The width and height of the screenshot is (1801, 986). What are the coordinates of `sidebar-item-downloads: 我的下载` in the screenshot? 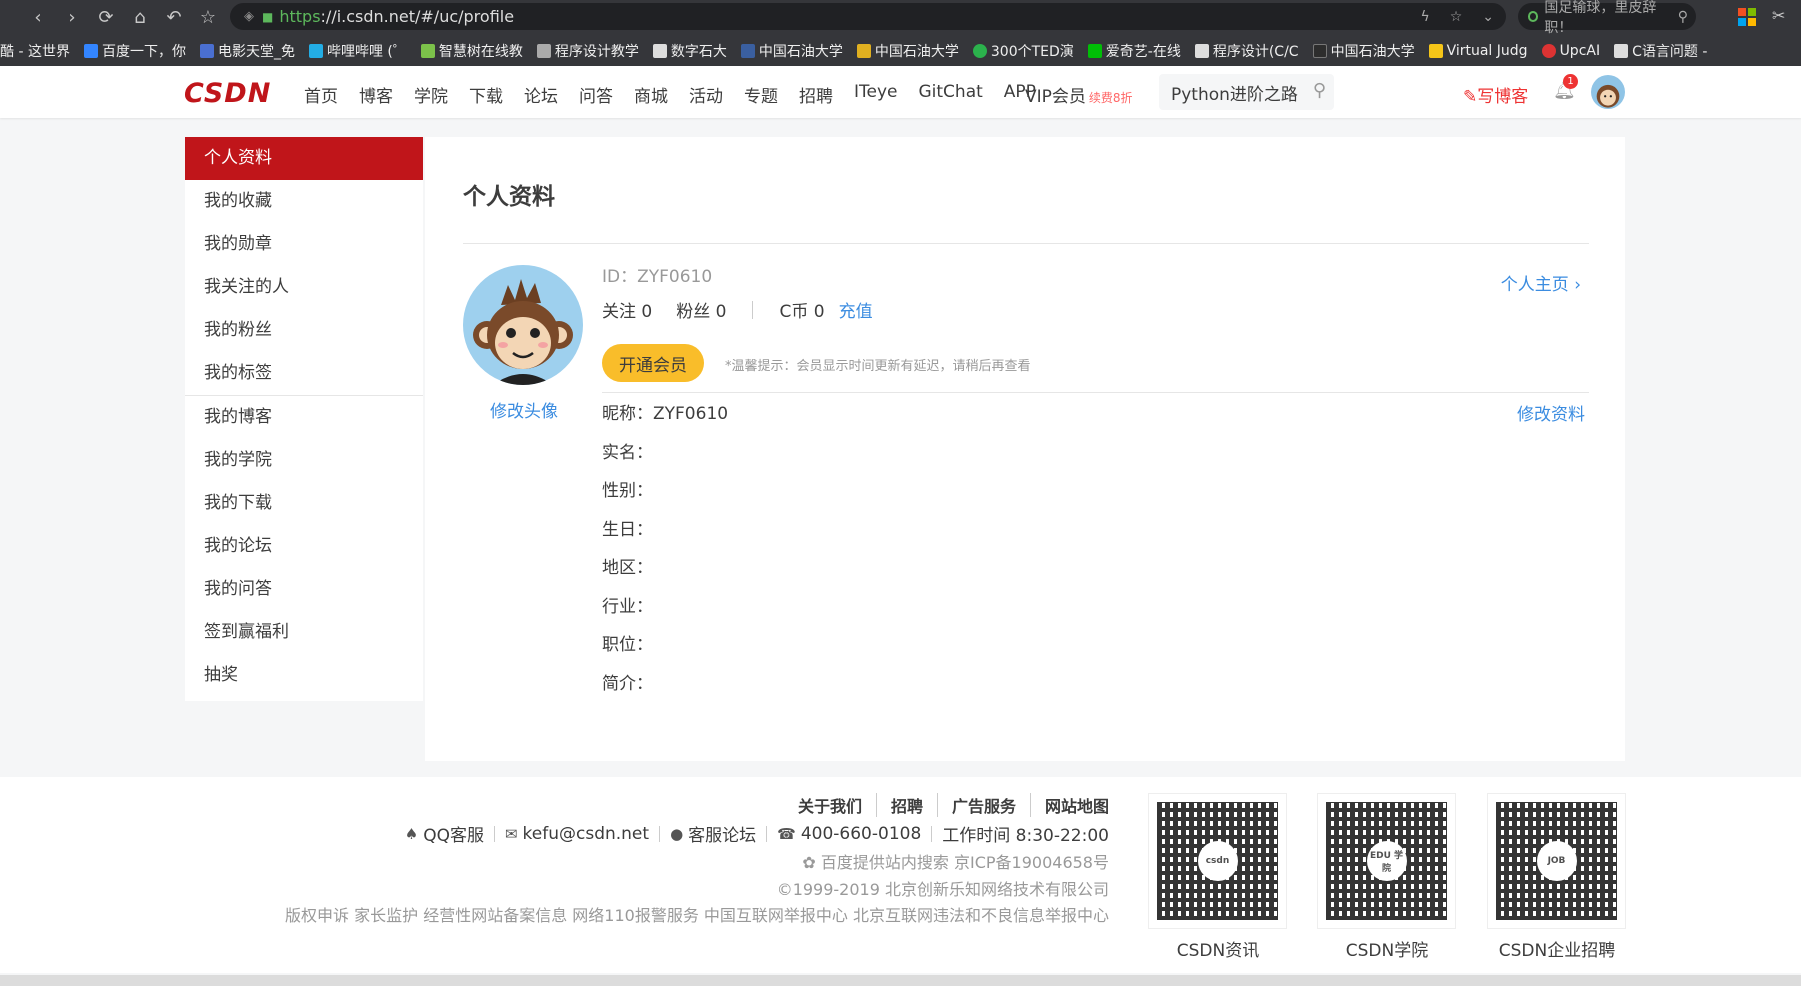 It's located at (304, 503).